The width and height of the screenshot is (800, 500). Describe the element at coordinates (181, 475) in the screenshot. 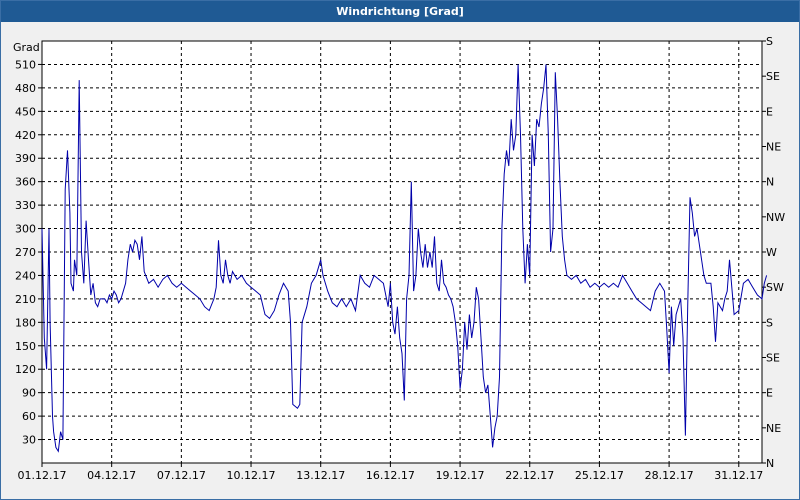

I see `x-tick-label: 07.12.17` at that location.